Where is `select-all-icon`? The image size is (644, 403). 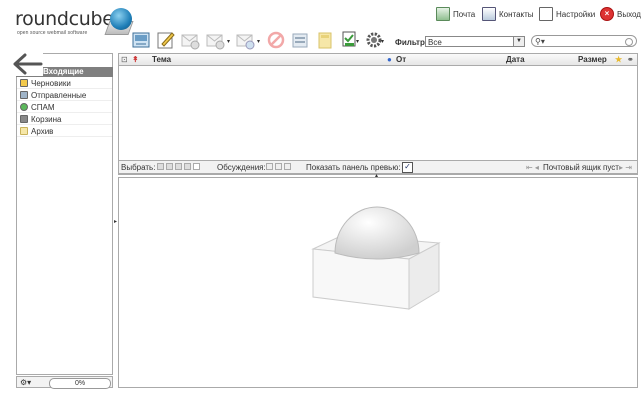 select-all-icon is located at coordinates (160, 166).